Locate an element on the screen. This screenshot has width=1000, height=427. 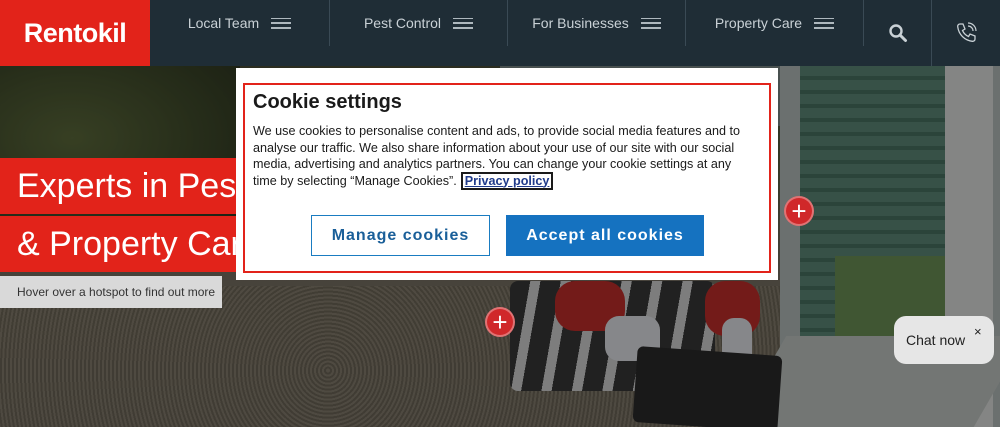
nav-pest-control: Pest Control is located at coordinates (419, 23).